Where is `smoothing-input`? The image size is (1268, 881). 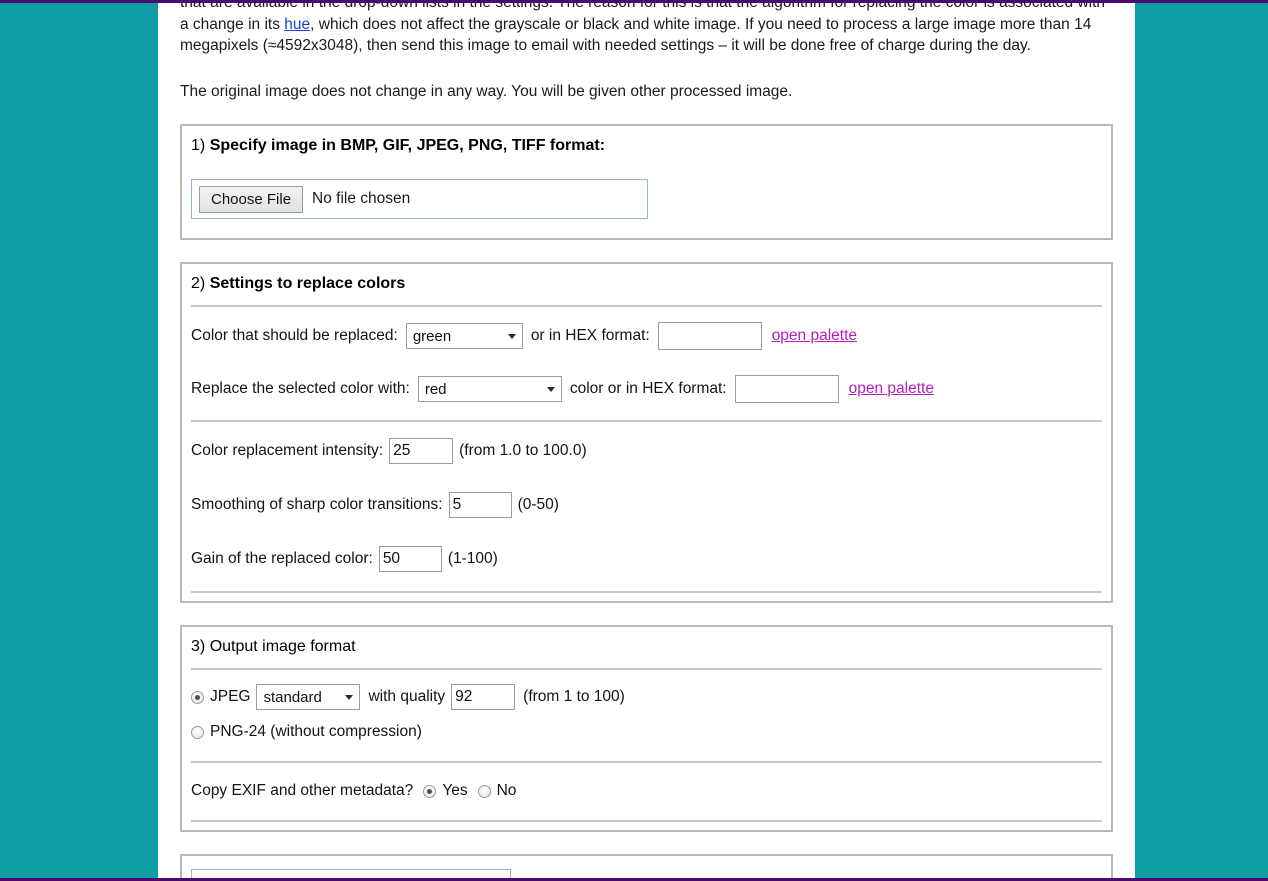 smoothing-input is located at coordinates (480, 505).